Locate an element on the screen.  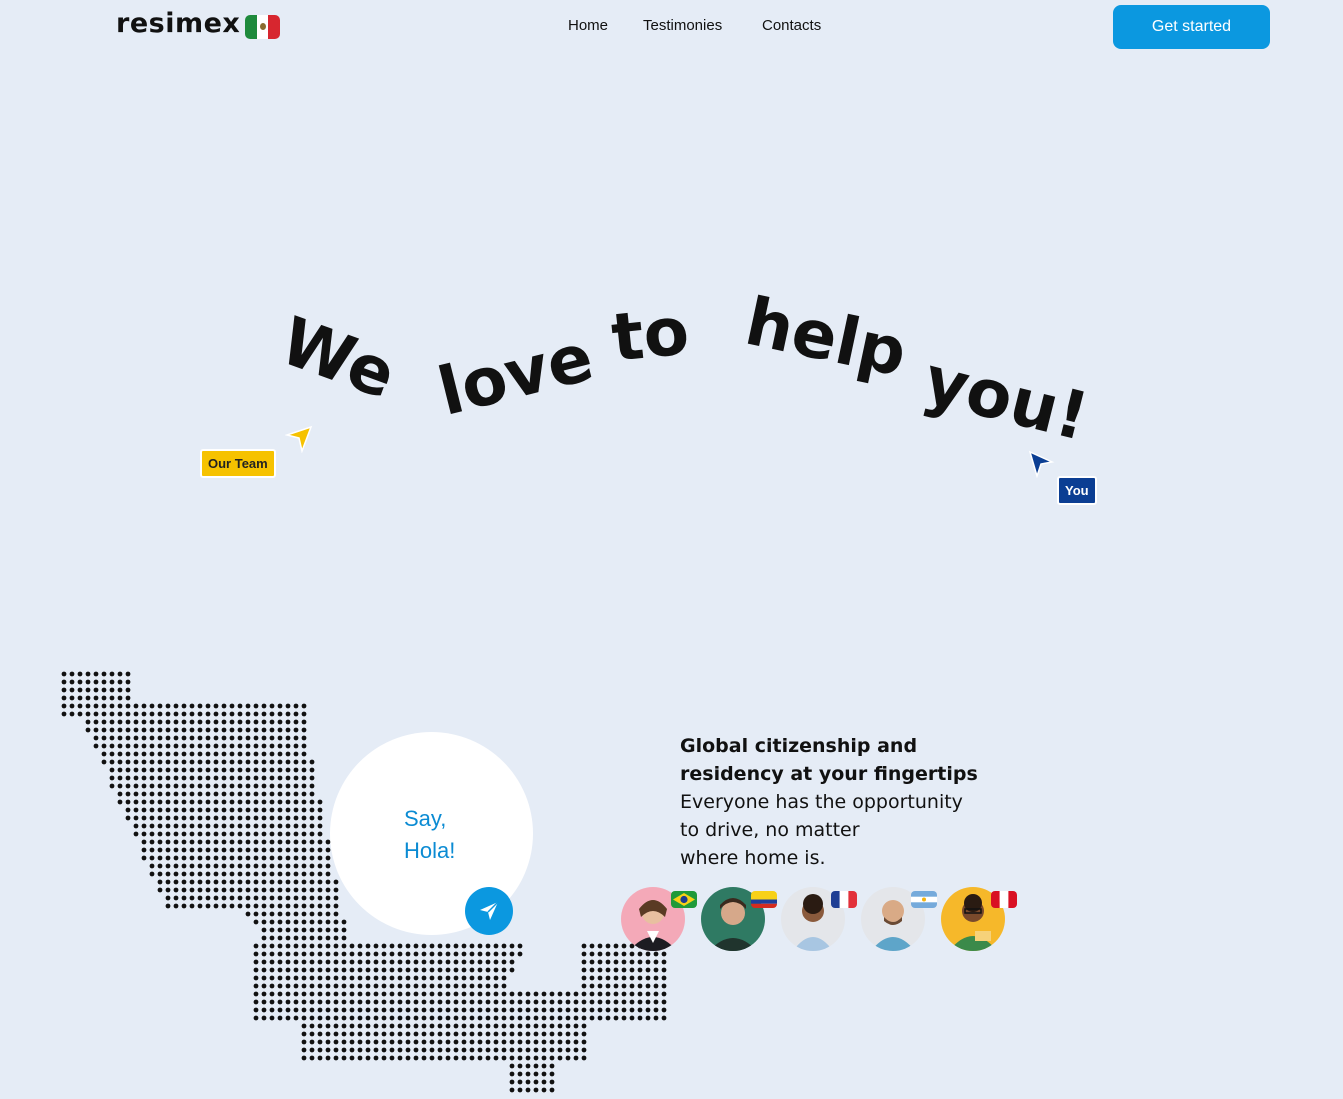
send-message-button is located at coordinates (489, 911).